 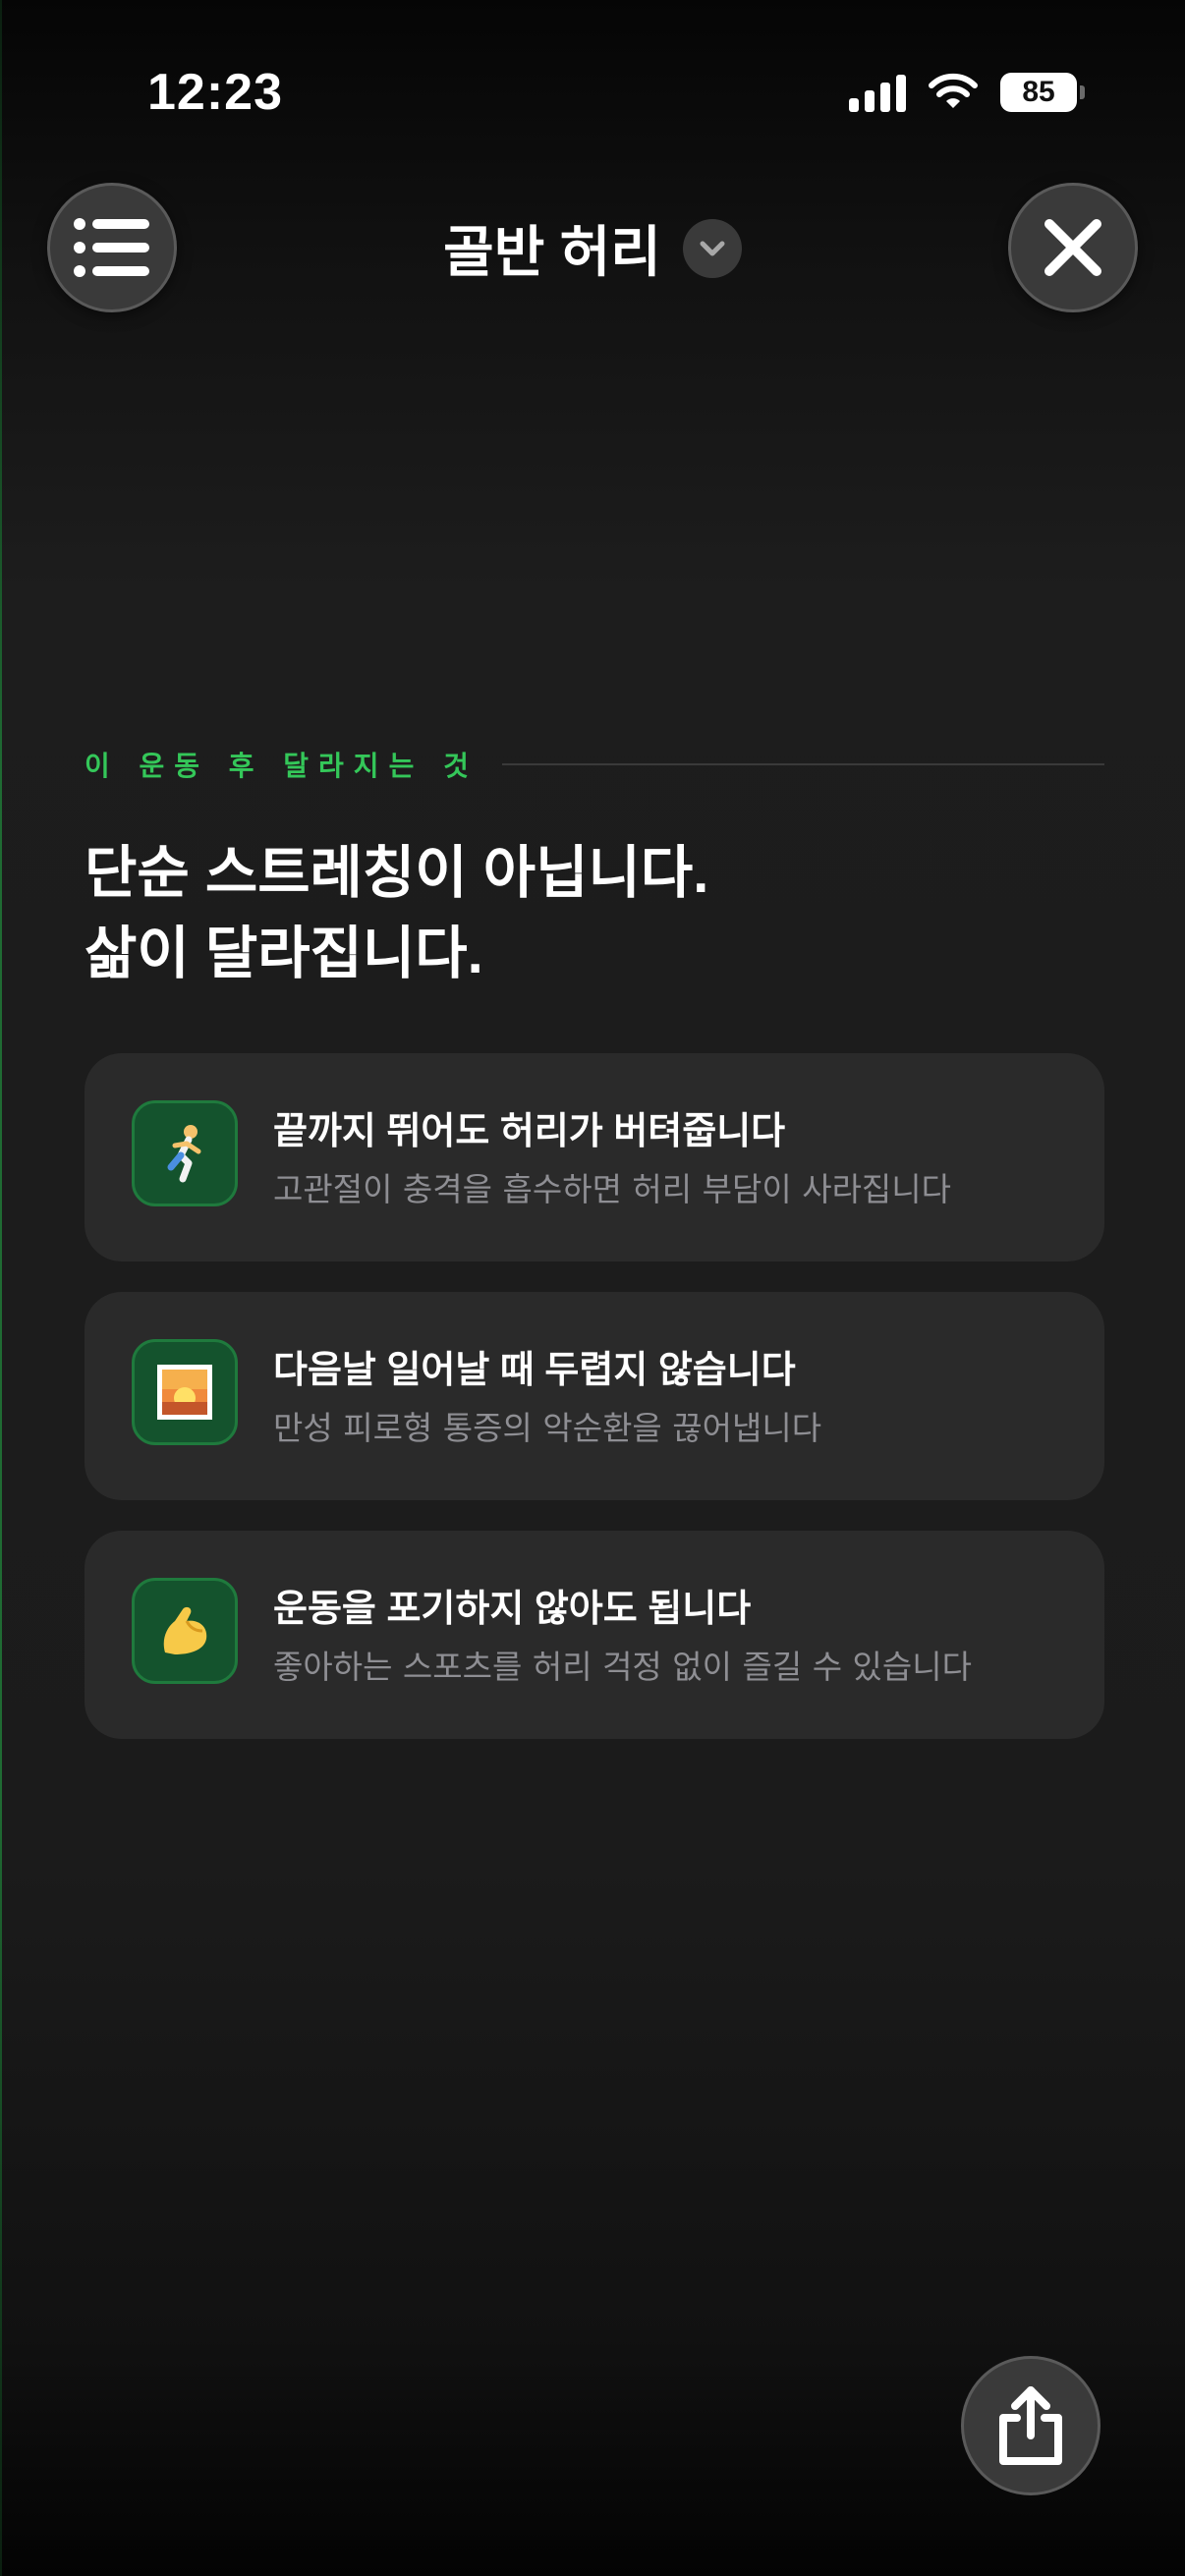 I want to click on dropdown-toggle, so click(x=712, y=248).